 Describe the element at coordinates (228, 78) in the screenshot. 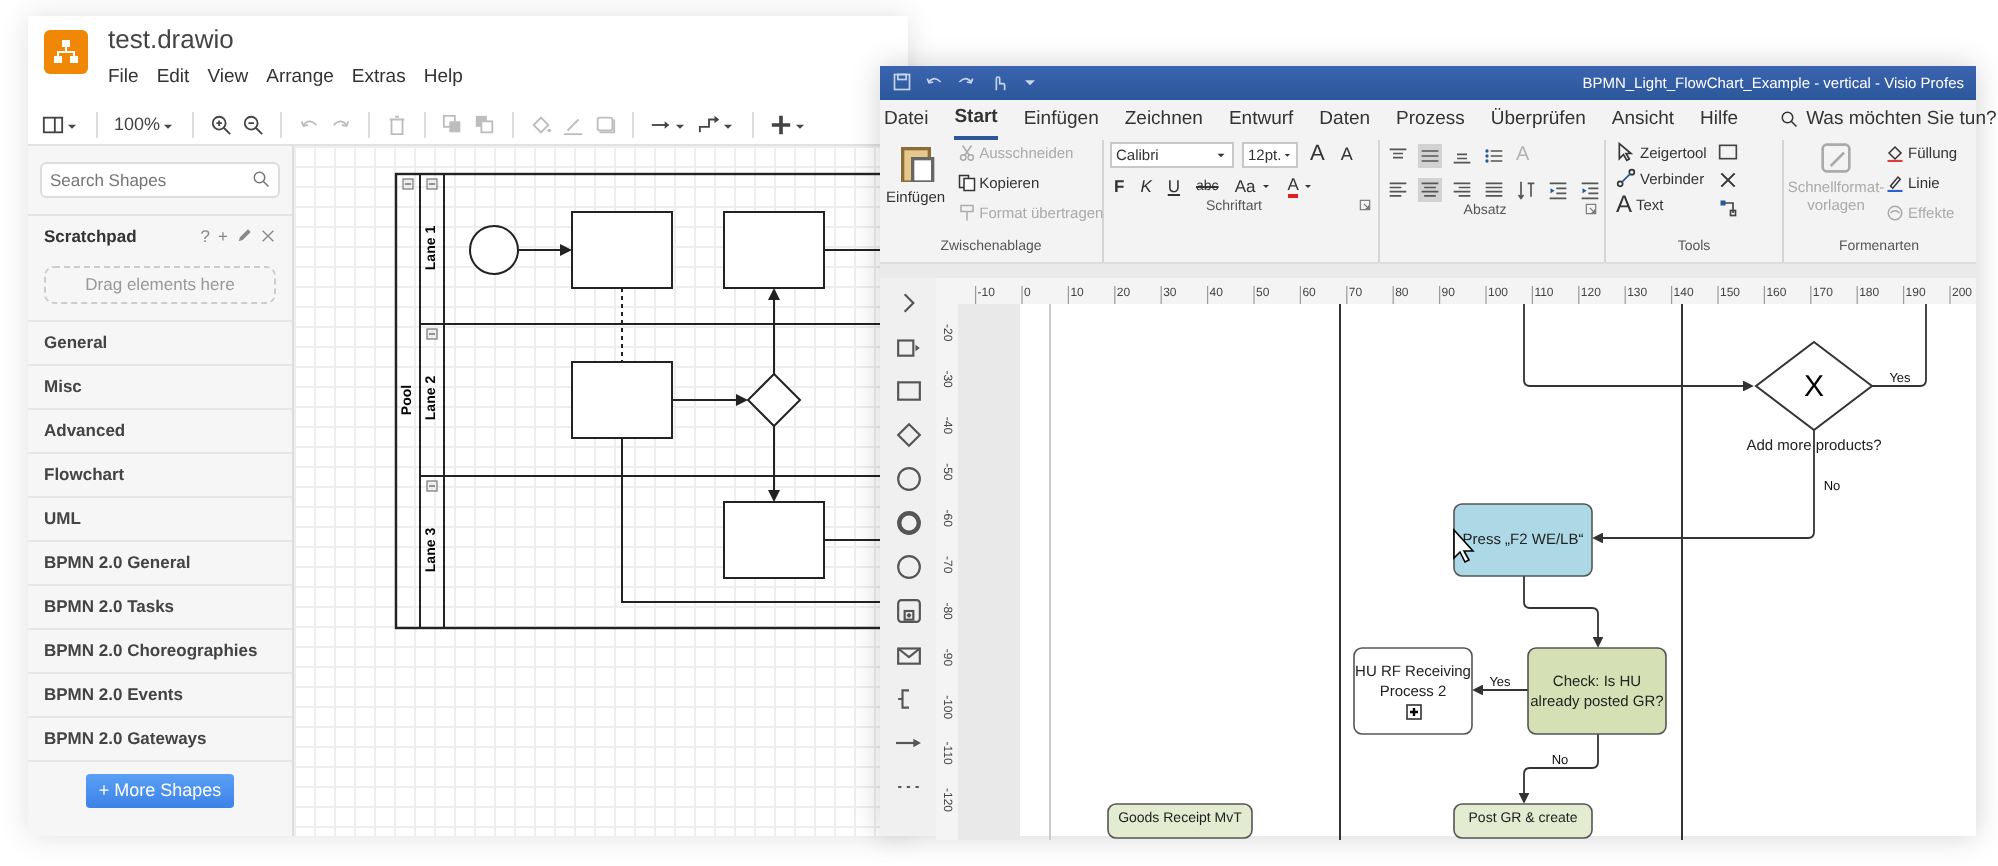

I see `menu-item: View` at that location.